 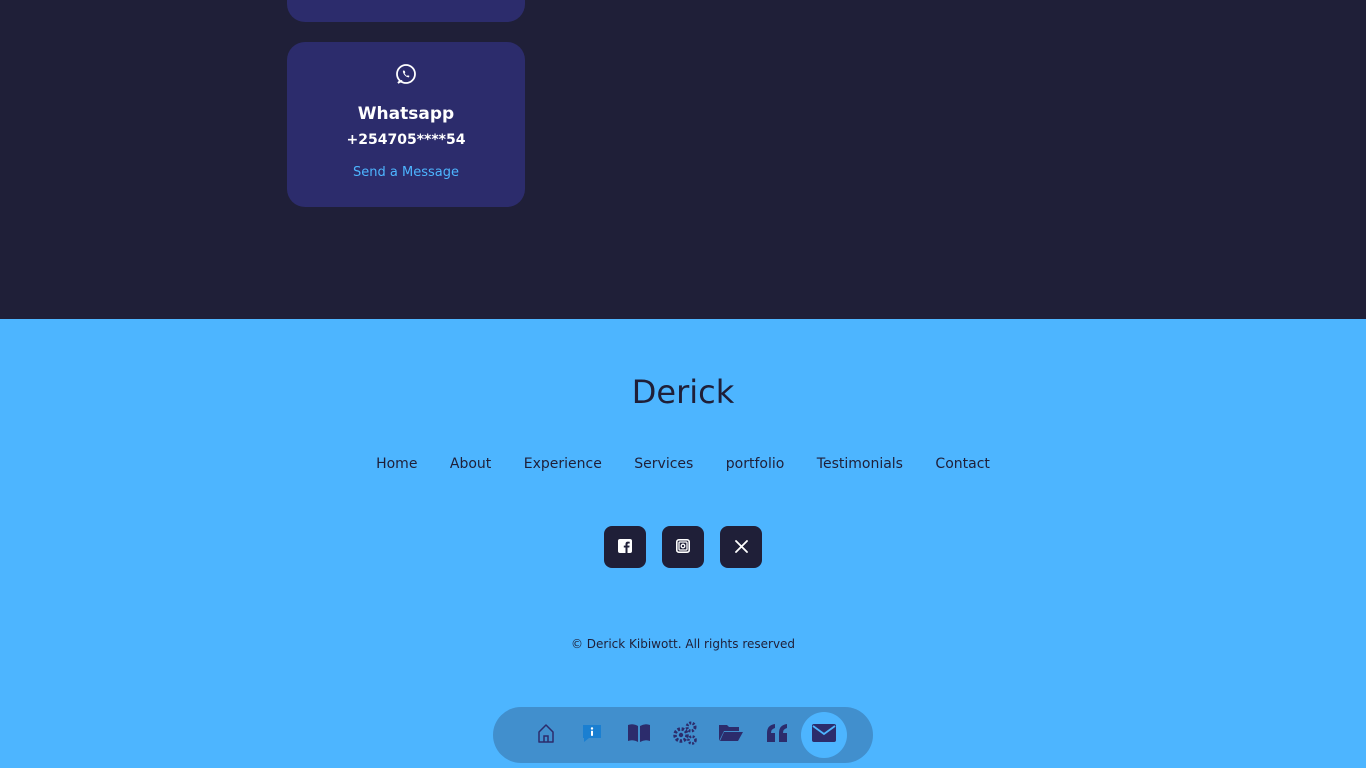 I want to click on facebook-link, so click(x=625, y=547).